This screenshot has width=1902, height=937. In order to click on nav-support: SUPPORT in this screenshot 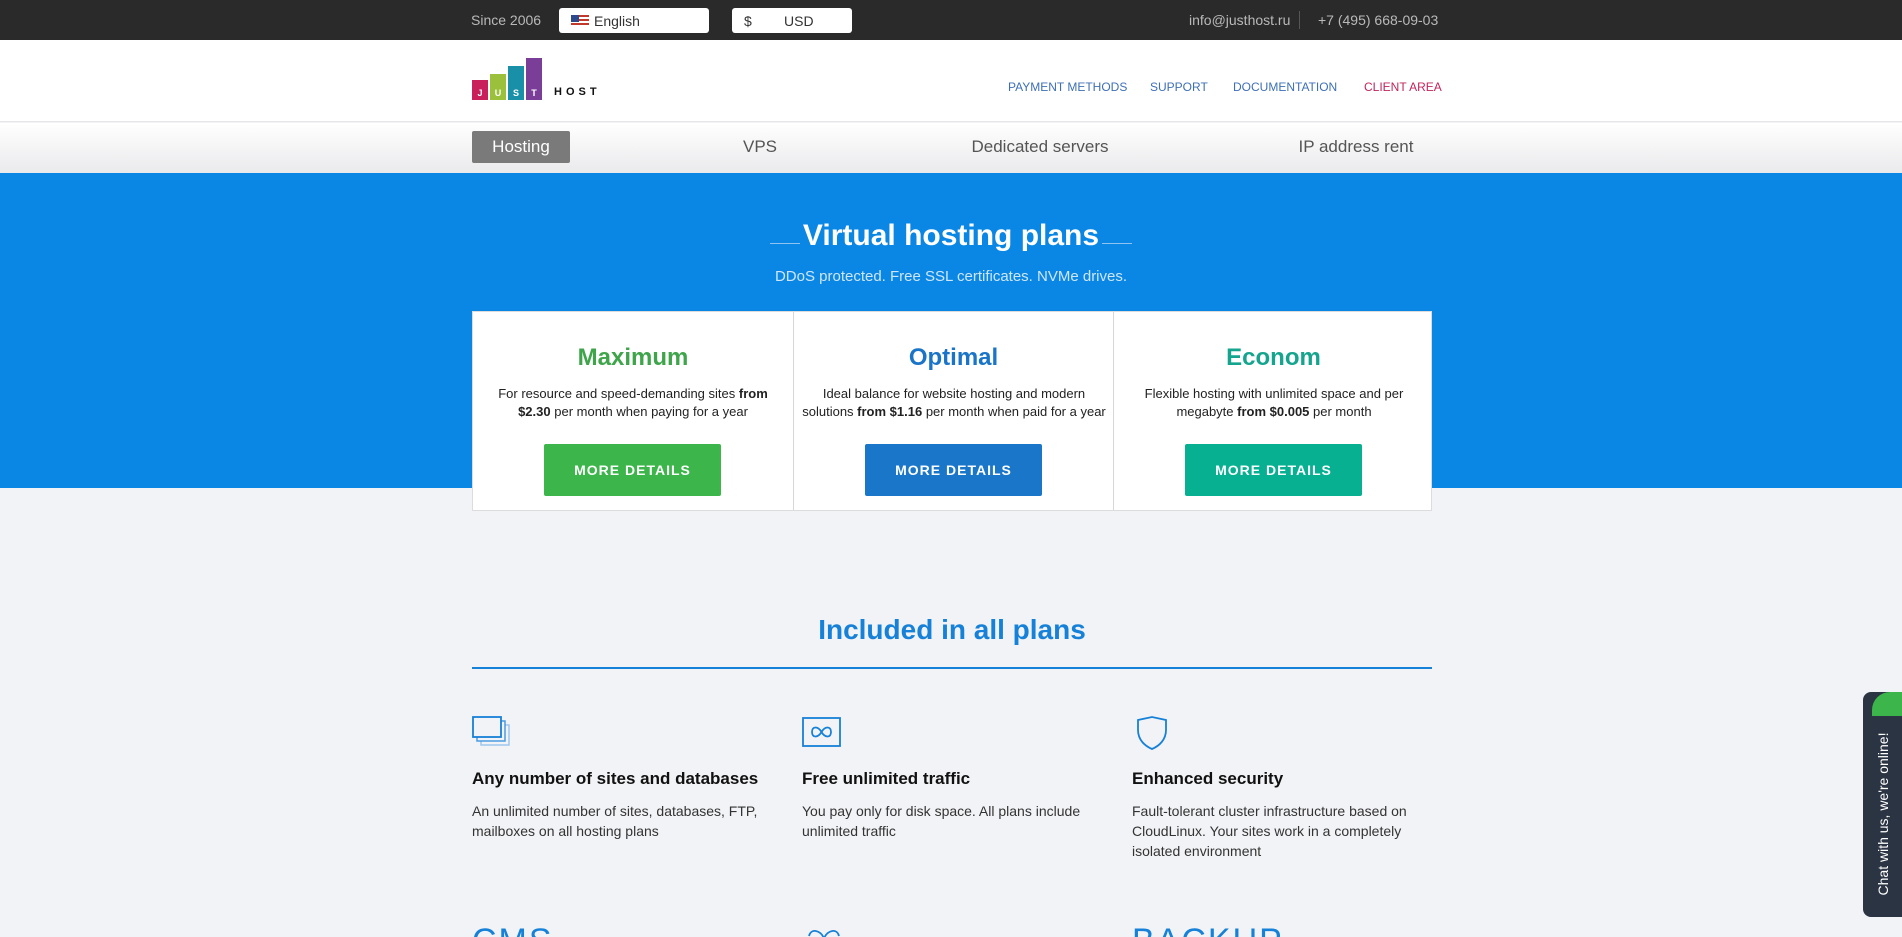, I will do `click(1179, 87)`.